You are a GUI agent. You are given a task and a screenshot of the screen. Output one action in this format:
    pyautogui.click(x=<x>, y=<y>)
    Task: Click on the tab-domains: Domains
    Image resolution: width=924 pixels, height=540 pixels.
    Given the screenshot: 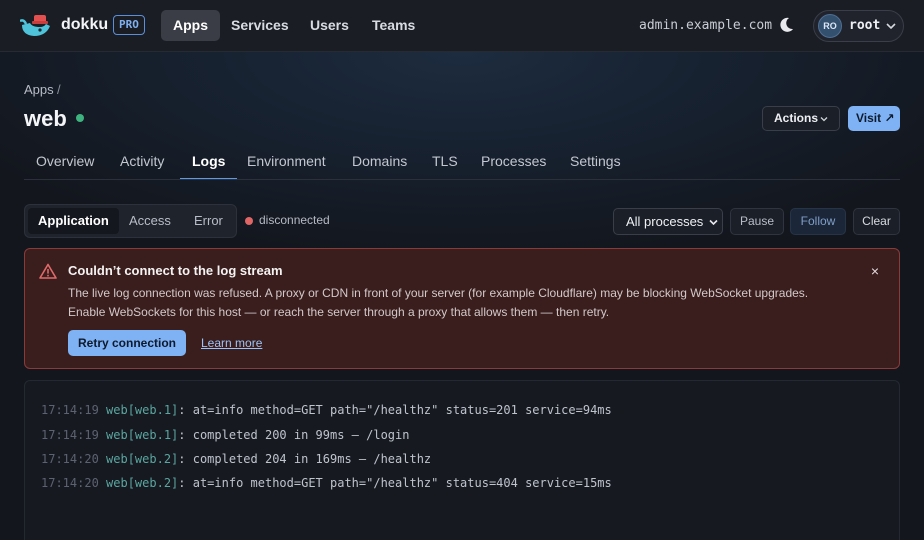 What is the action you would take?
    pyautogui.click(x=379, y=162)
    